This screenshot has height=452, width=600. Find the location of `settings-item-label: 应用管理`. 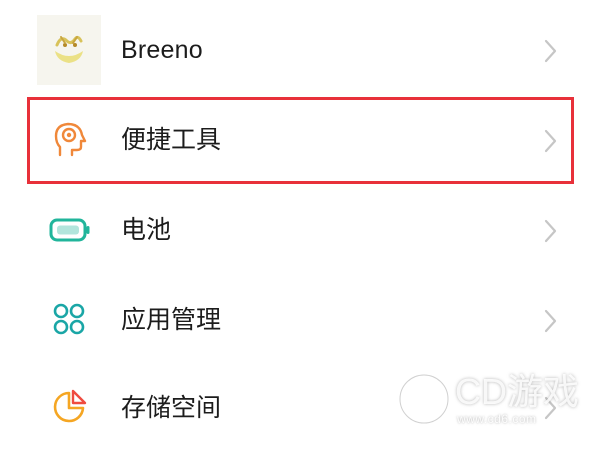

settings-item-label: 应用管理 is located at coordinates (171, 319).